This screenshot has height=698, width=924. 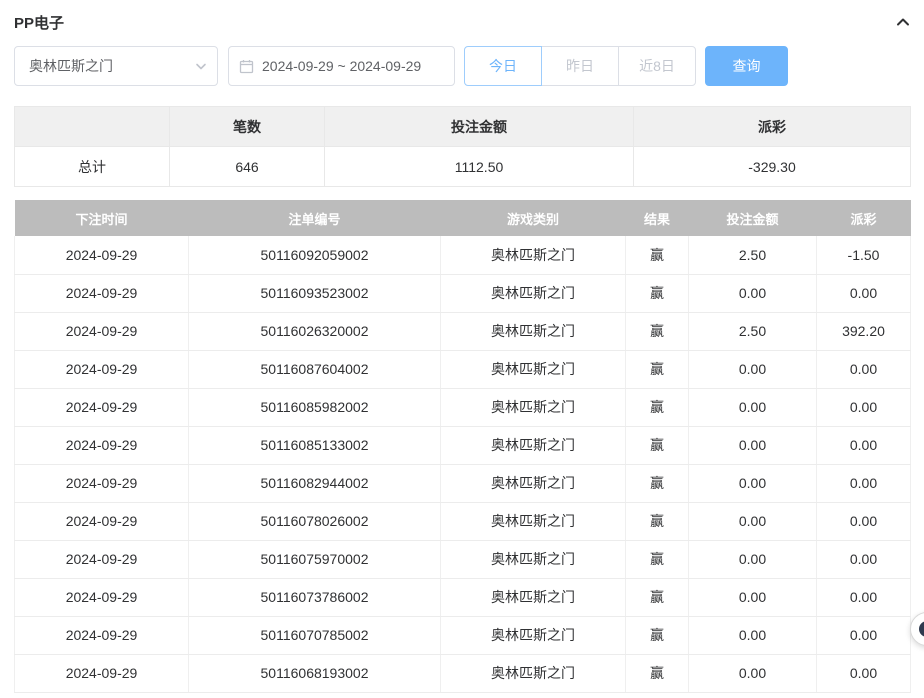 I want to click on floating-widget-button, so click(x=917, y=629).